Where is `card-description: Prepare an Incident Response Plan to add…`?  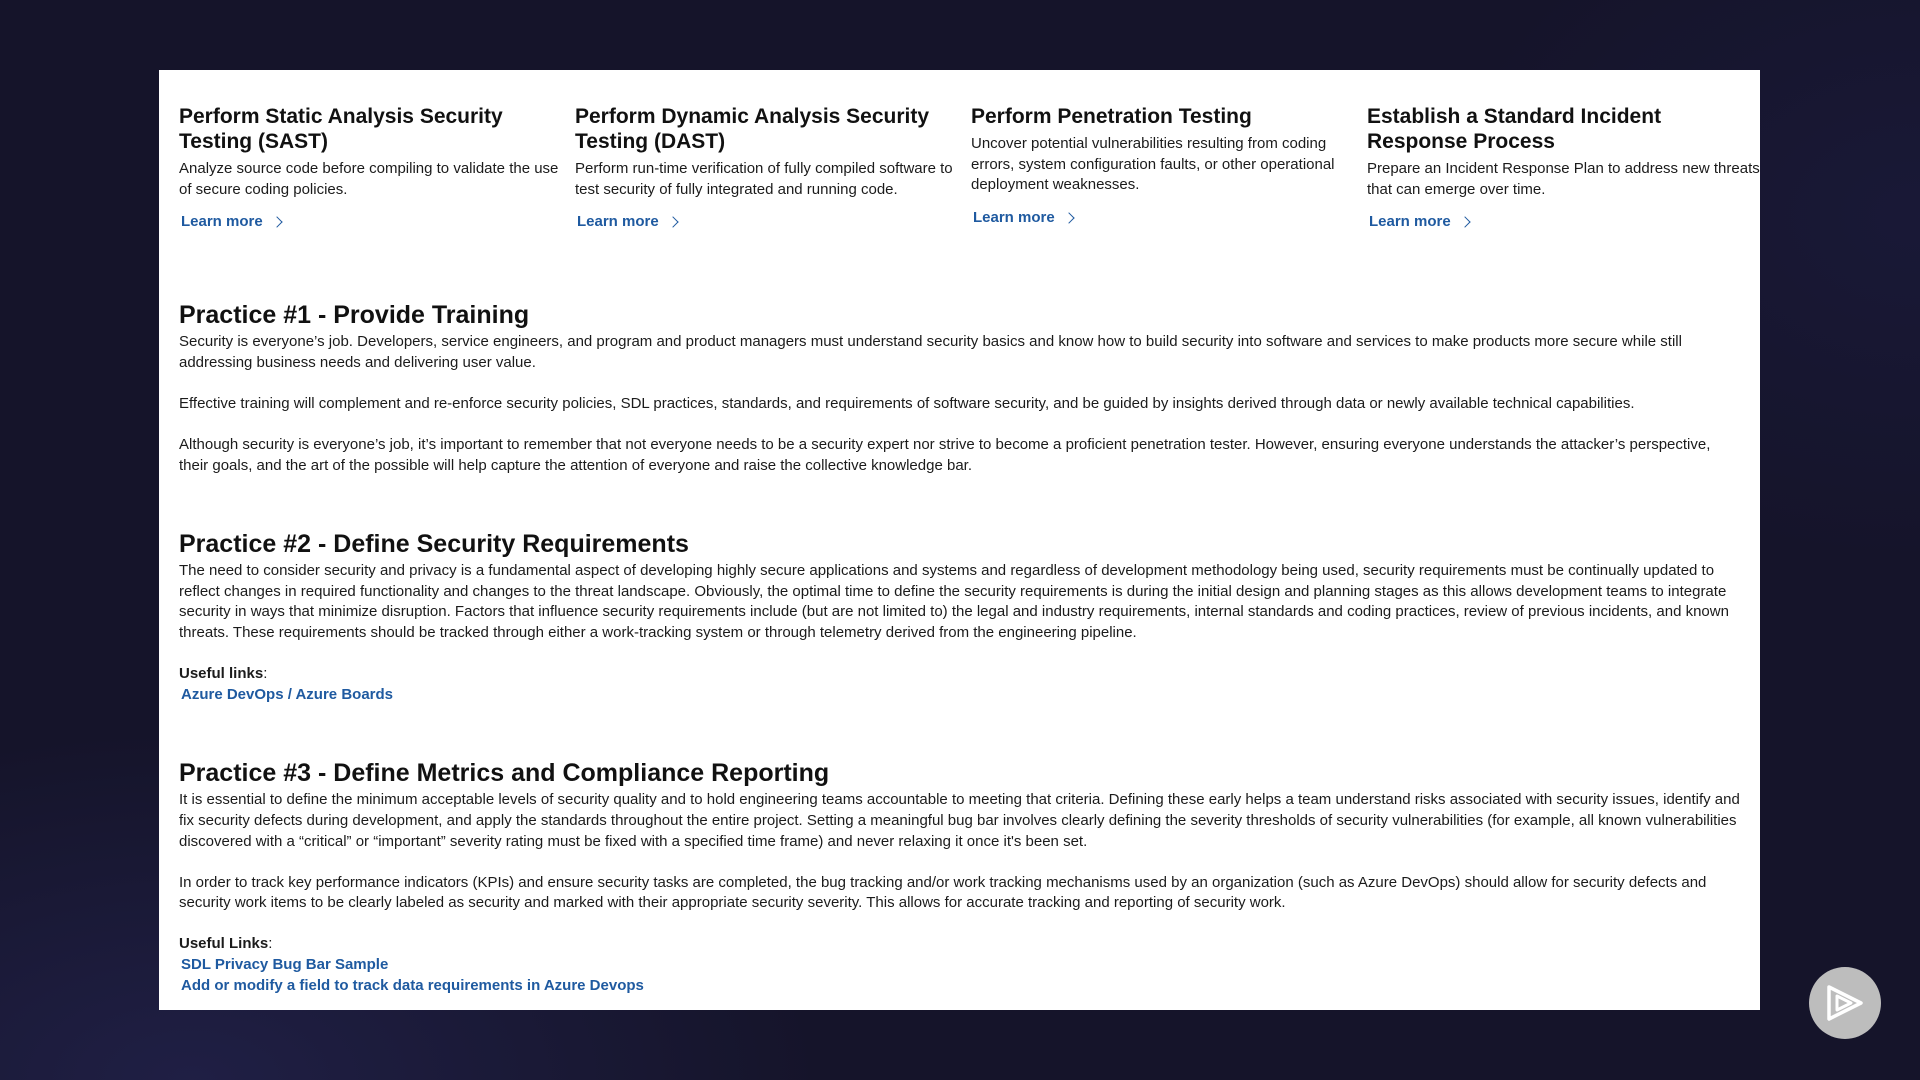 card-description: Prepare an Incident Response Plan to add… is located at coordinates (1563, 179).